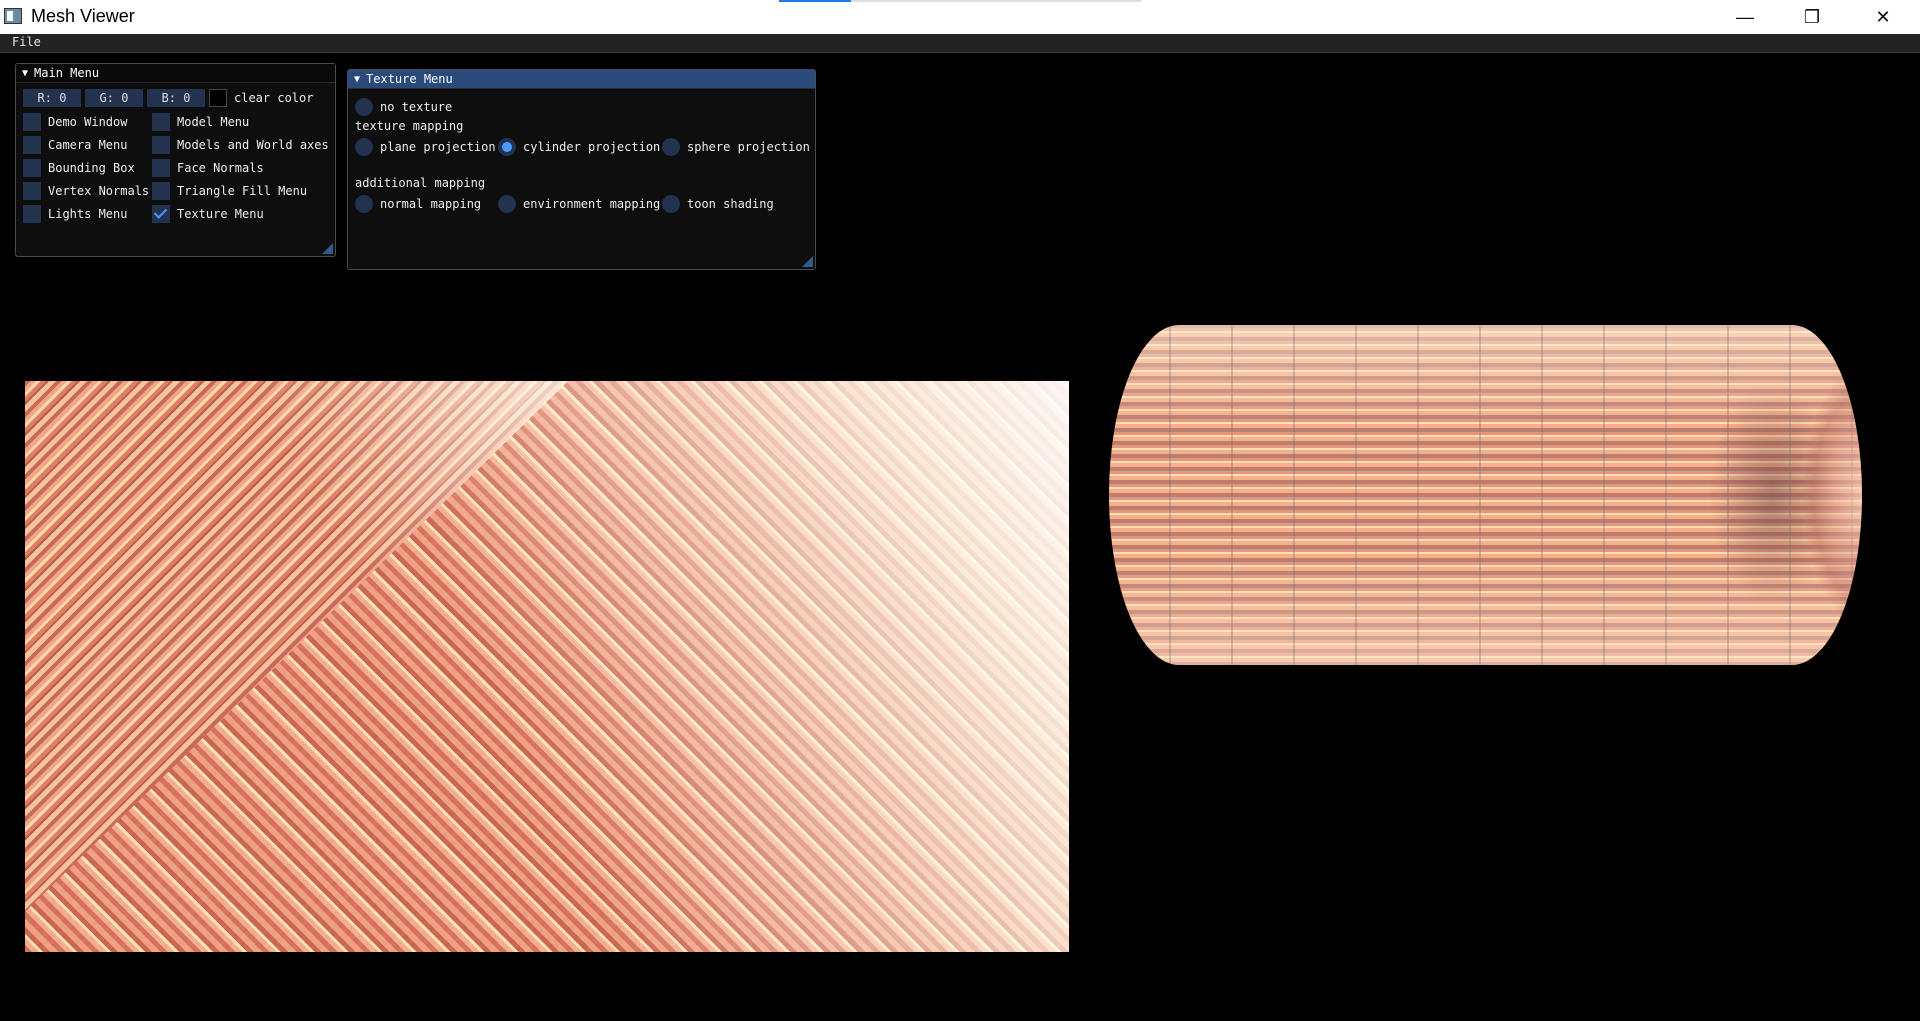 This screenshot has height=1021, width=1920. Describe the element at coordinates (213, 122) in the screenshot. I see `checkbox-label: Model Menu` at that location.